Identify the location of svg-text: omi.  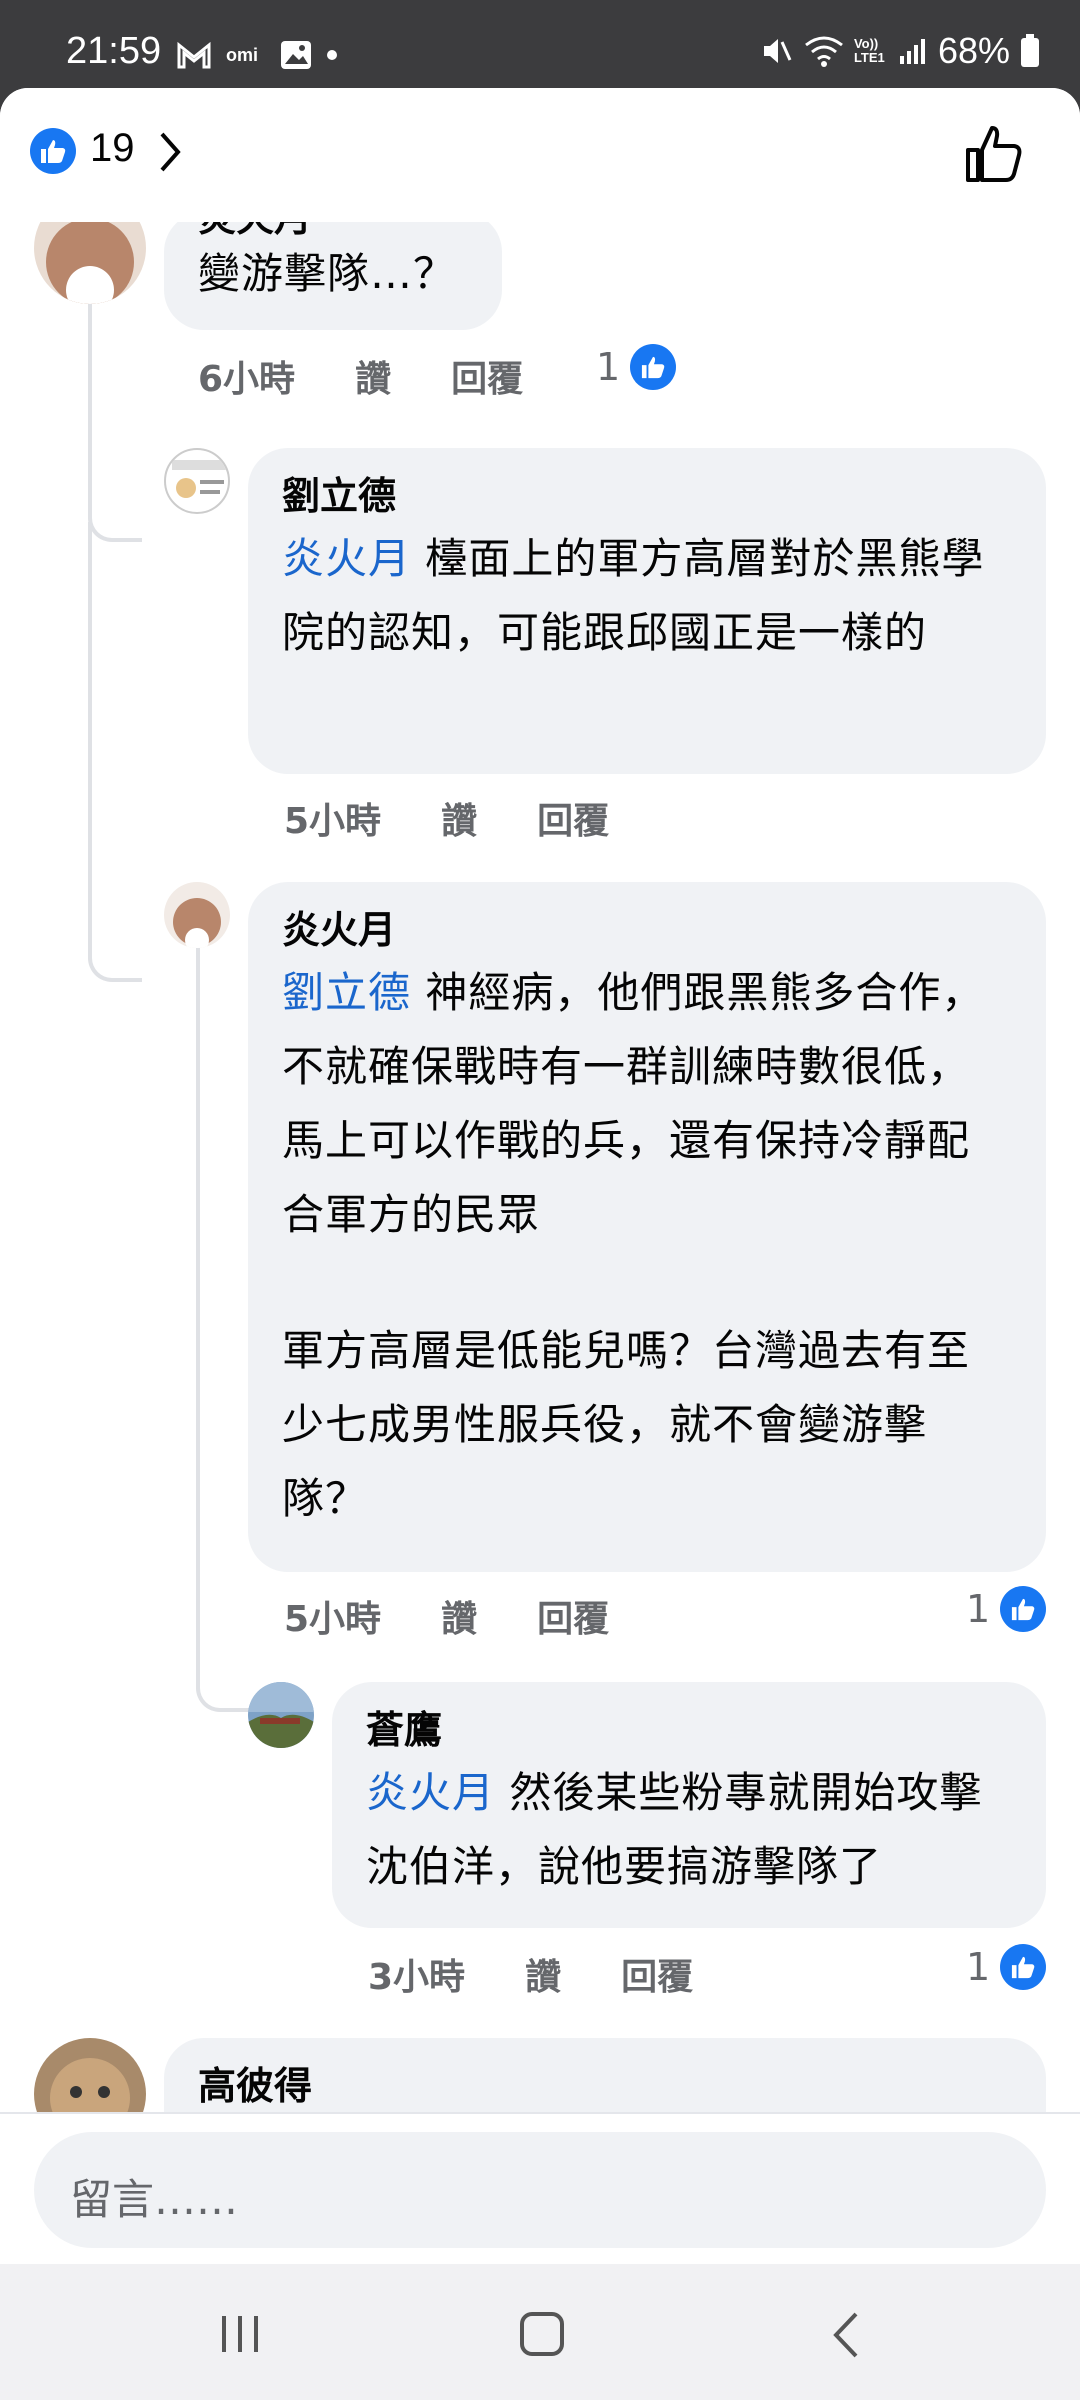
(242, 55).